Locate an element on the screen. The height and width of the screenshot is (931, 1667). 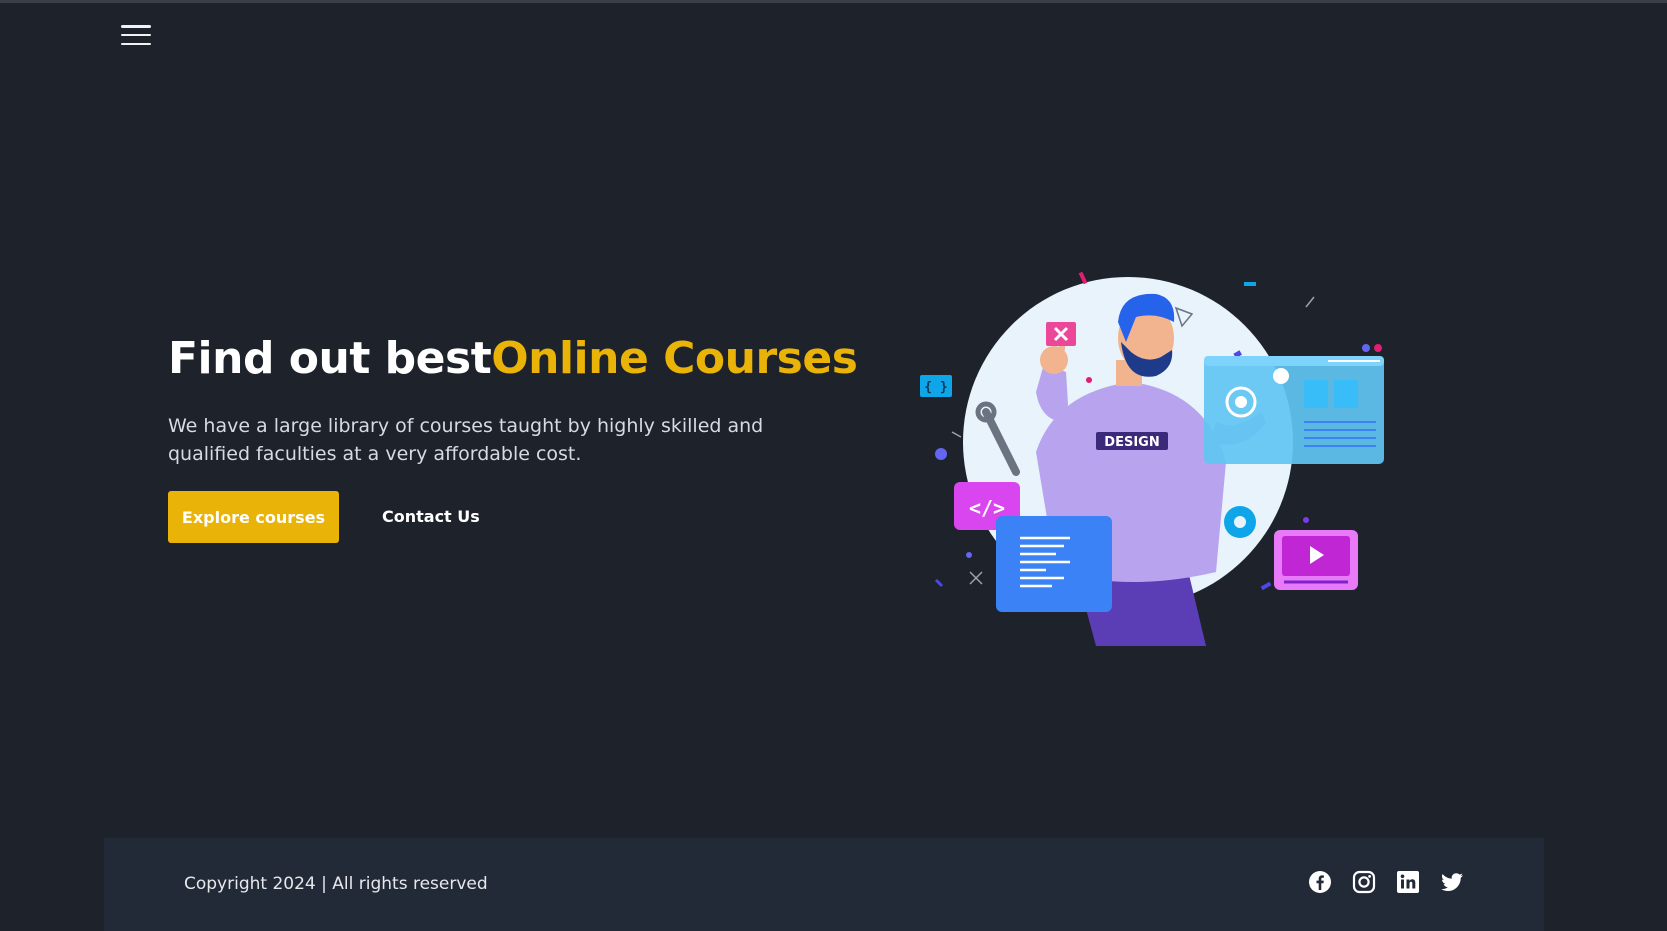
hamburger-menu-icon is located at coordinates (136, 35).